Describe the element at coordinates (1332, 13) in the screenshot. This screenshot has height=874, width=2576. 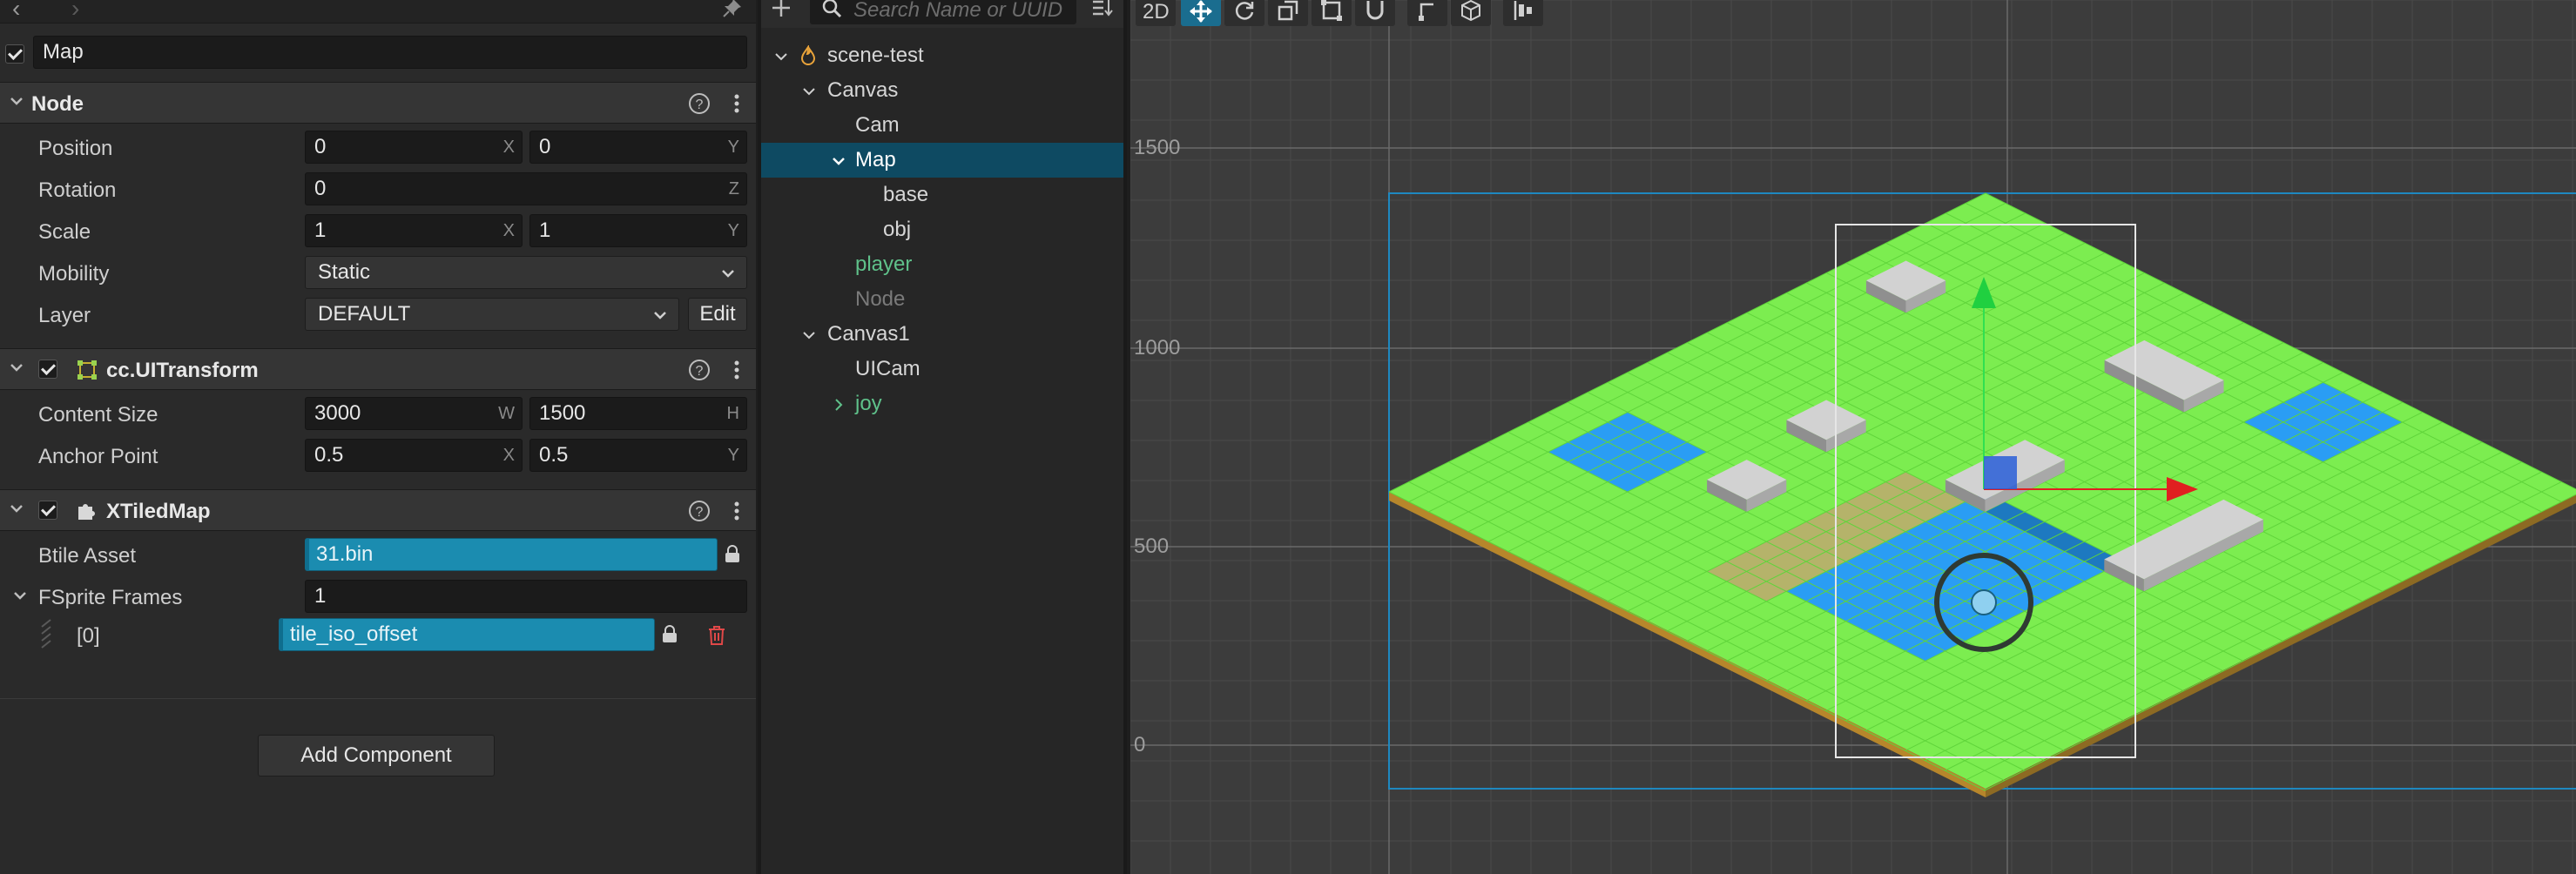
I see `rect-tool-button` at that location.